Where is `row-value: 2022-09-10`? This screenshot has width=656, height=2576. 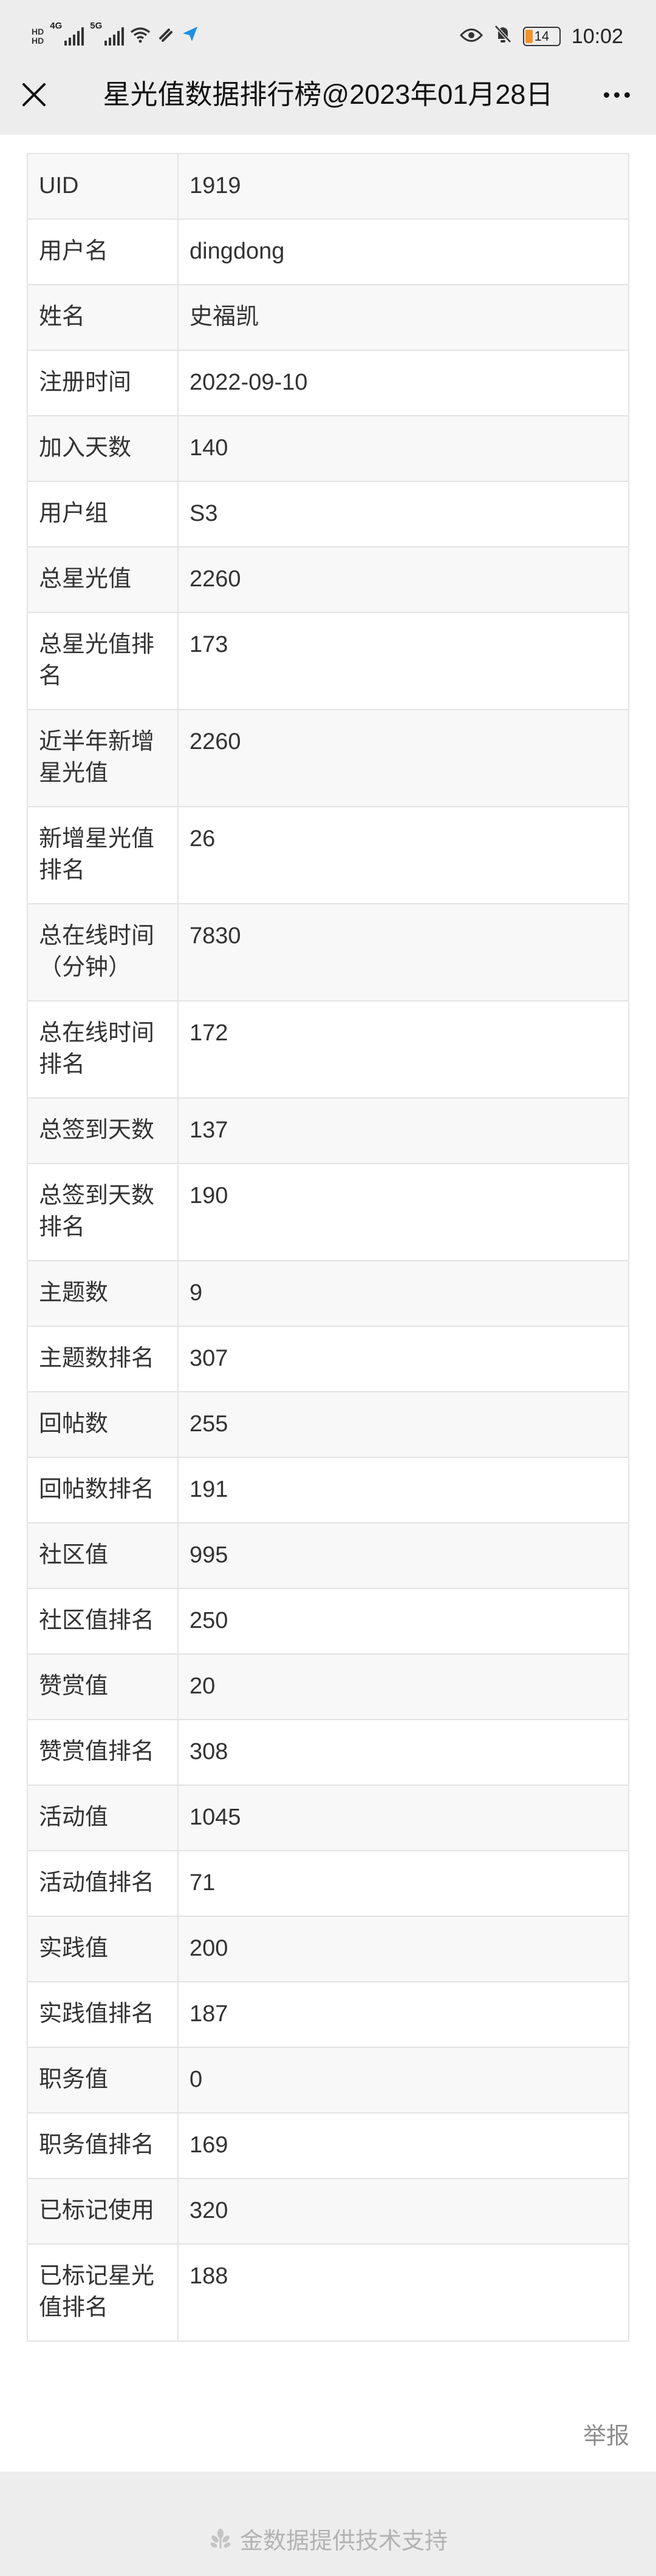 row-value: 2022-09-10 is located at coordinates (403, 383).